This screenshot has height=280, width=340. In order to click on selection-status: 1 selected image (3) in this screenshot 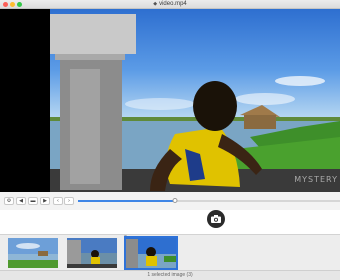, I will do `click(170, 275)`.